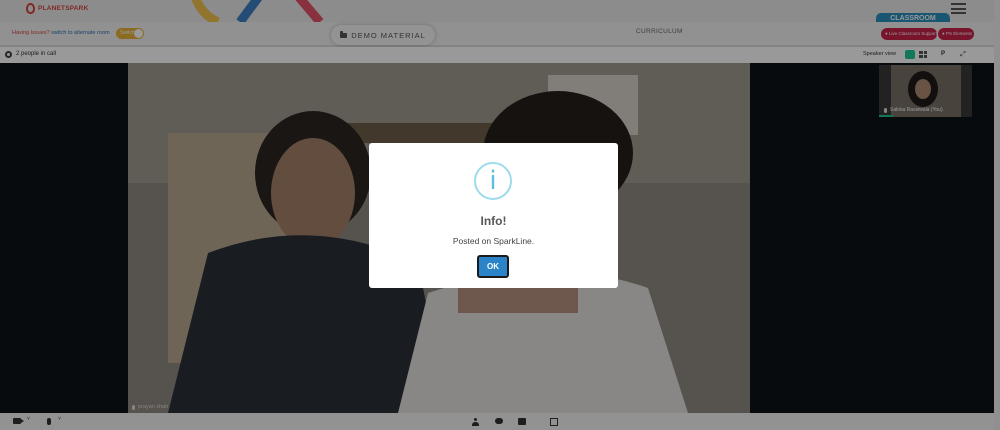 This screenshot has height=430, width=1000. Describe the element at coordinates (493, 241) in the screenshot. I see `dialog-message: Posted on SparkLine.` at that location.